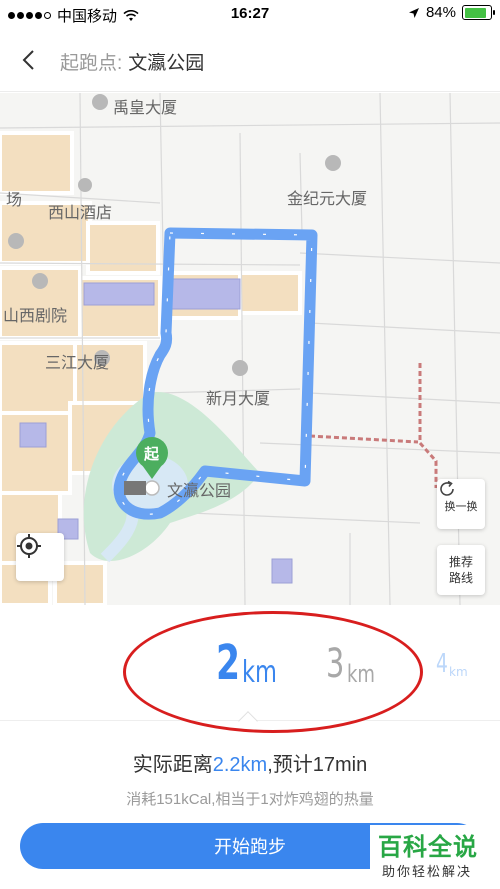 The height and width of the screenshot is (889, 500). I want to click on watermark-title: 百科全说, so click(428, 847).